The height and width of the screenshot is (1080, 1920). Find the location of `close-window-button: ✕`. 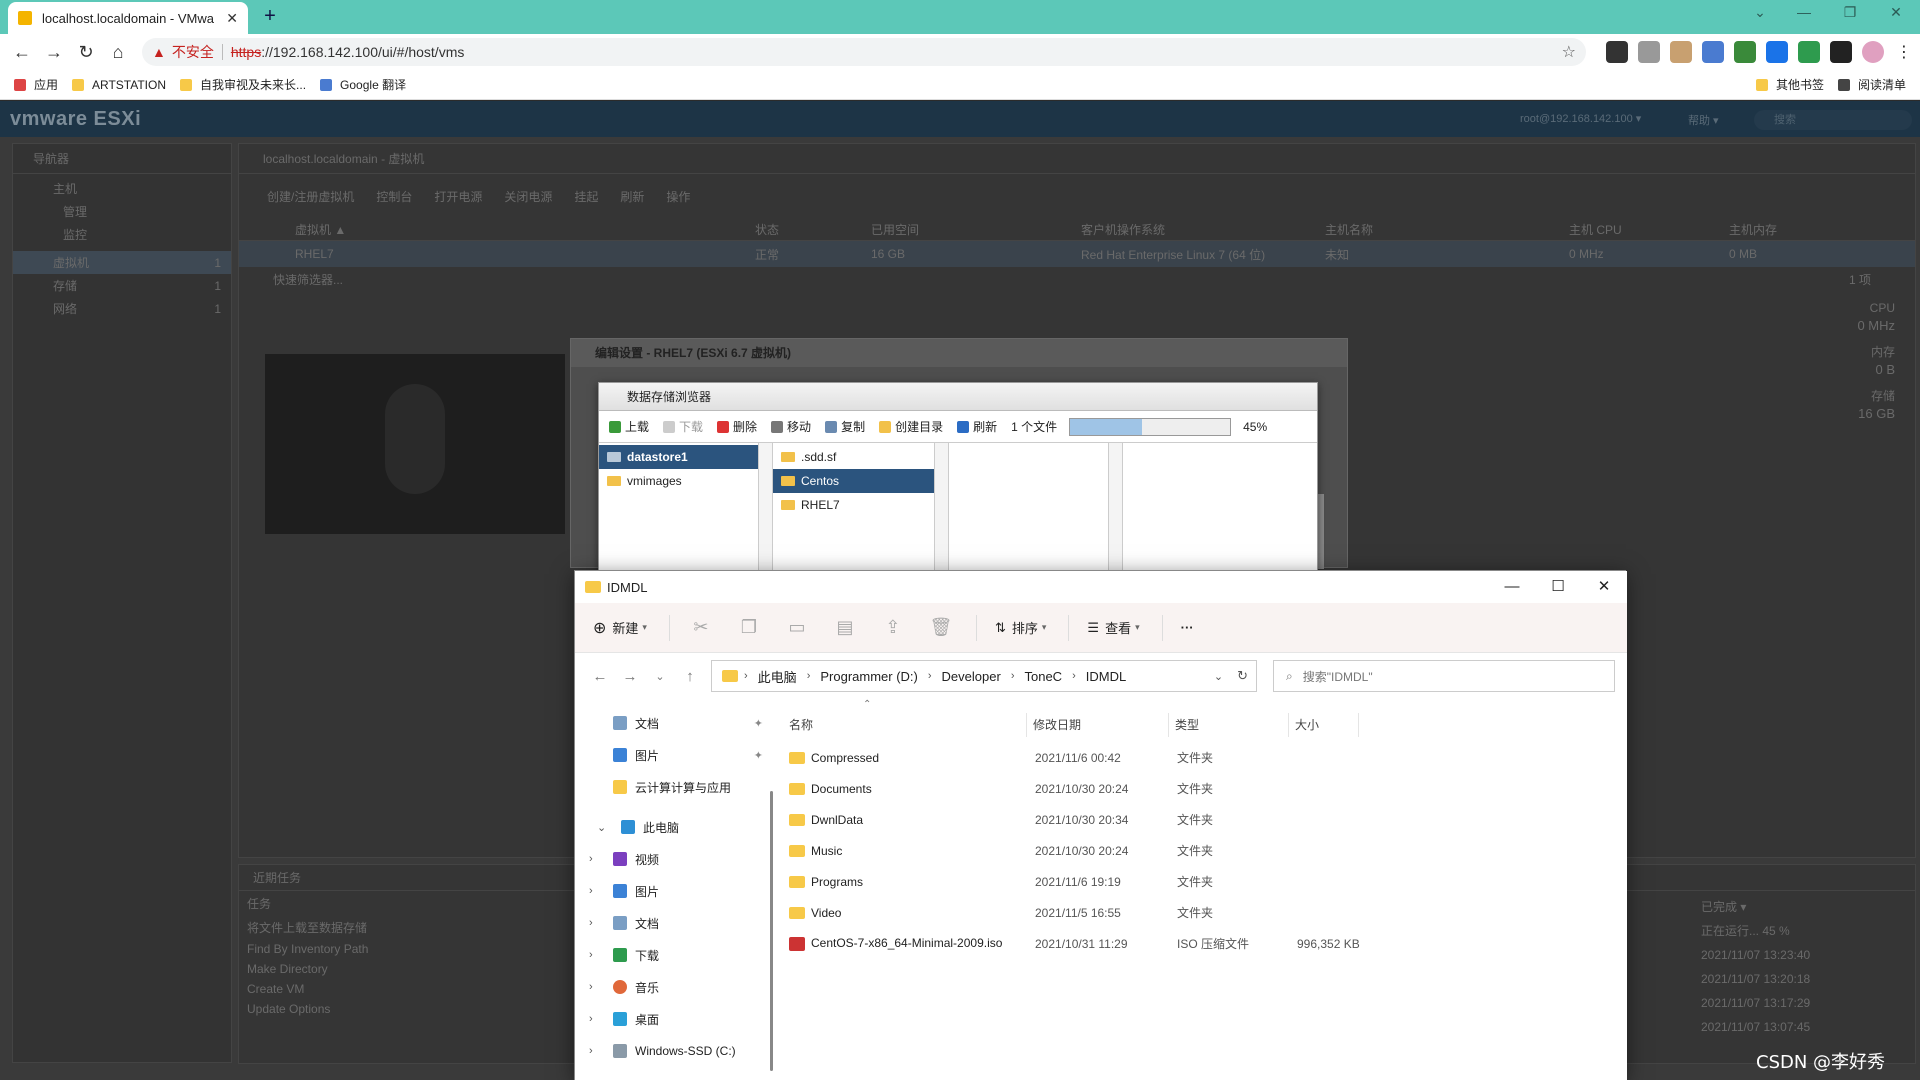

close-window-button: ✕ is located at coordinates (1896, 12).